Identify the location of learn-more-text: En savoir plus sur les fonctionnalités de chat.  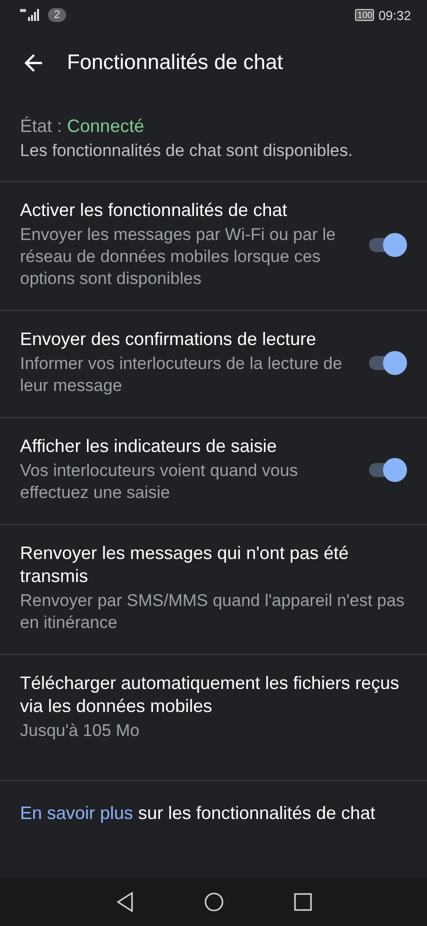
(213, 820).